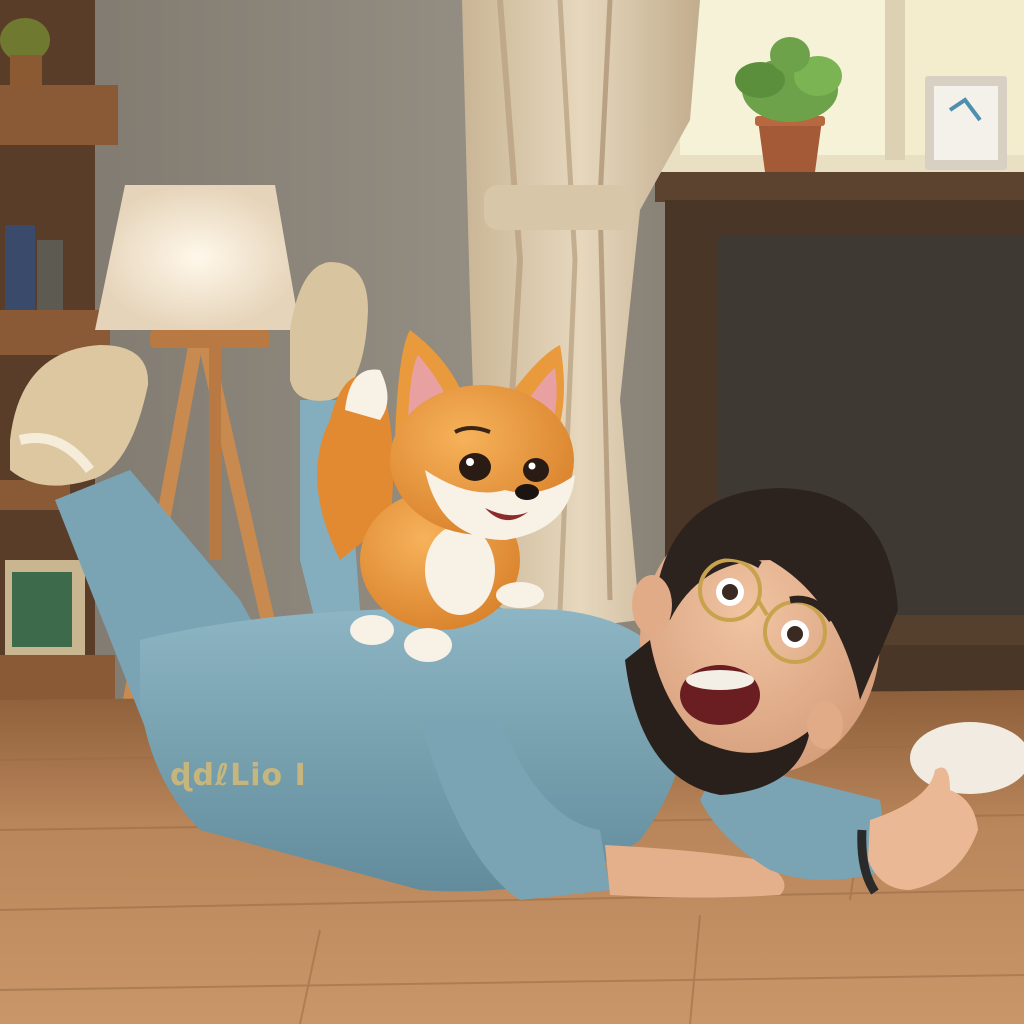 The image size is (1024, 1024). I want to click on fox-nose, so click(527, 492).